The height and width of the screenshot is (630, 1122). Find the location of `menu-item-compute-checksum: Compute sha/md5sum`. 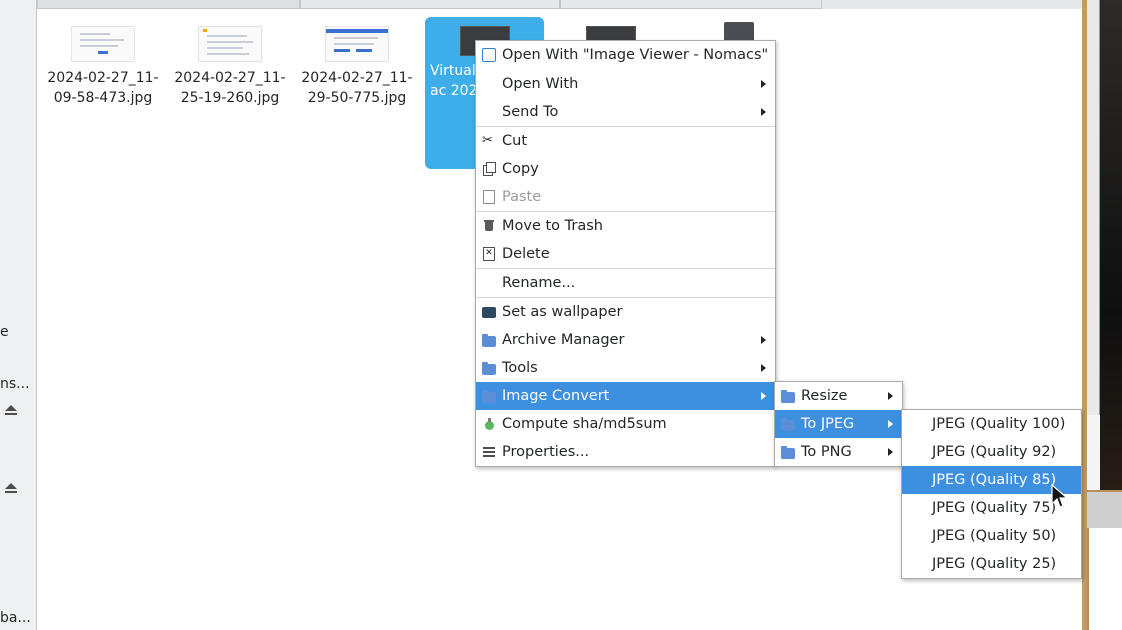

menu-item-compute-checksum: Compute sha/md5sum is located at coordinates (625, 424).